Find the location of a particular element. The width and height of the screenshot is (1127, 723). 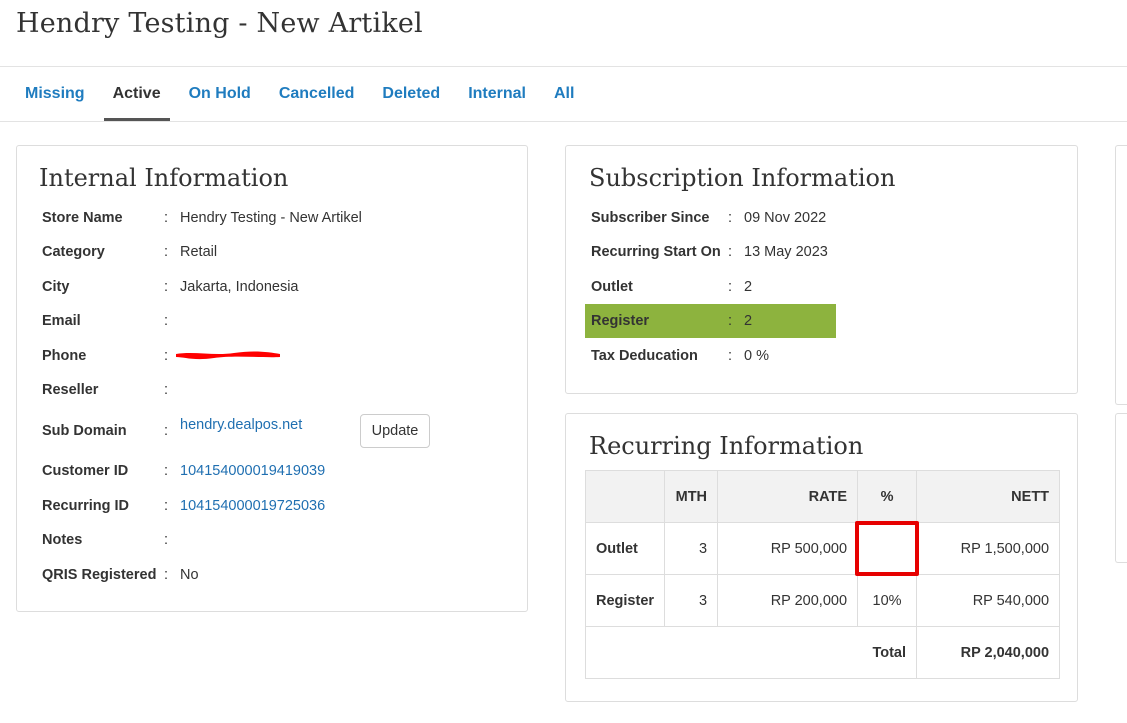

header-percent: % is located at coordinates (887, 496).